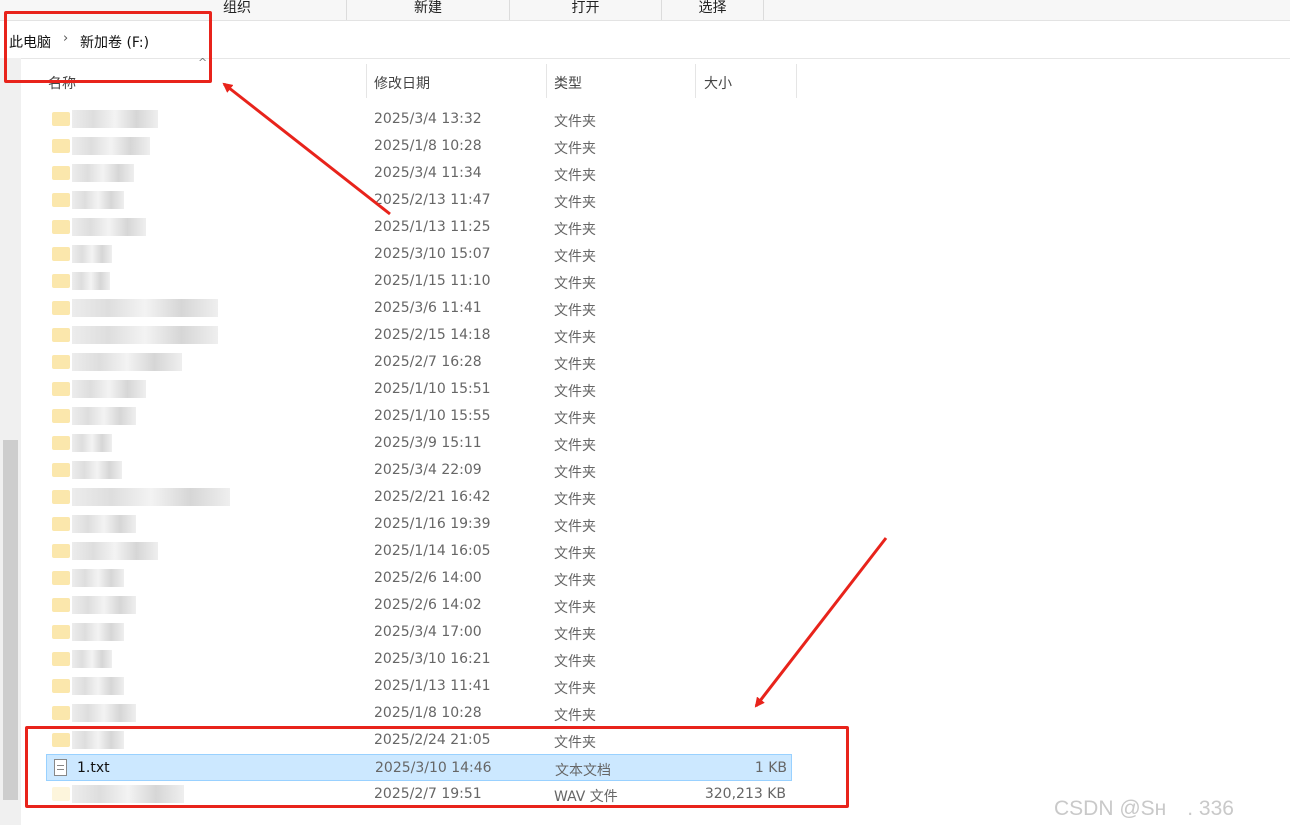  Describe the element at coordinates (306, 149) in the screenshot. I see `annotation-arrow-to-address` at that location.